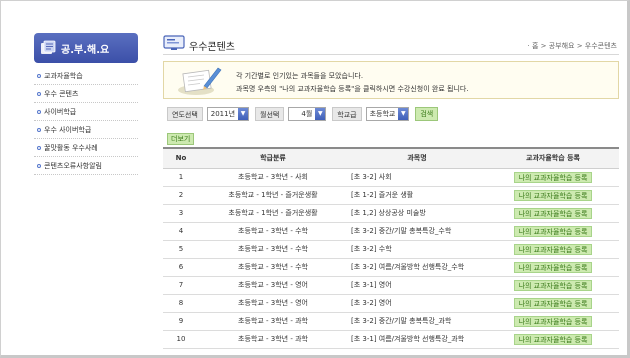 This screenshot has width=630, height=358. Describe the element at coordinates (200, 81) in the screenshot. I see `pencil-icon` at that location.